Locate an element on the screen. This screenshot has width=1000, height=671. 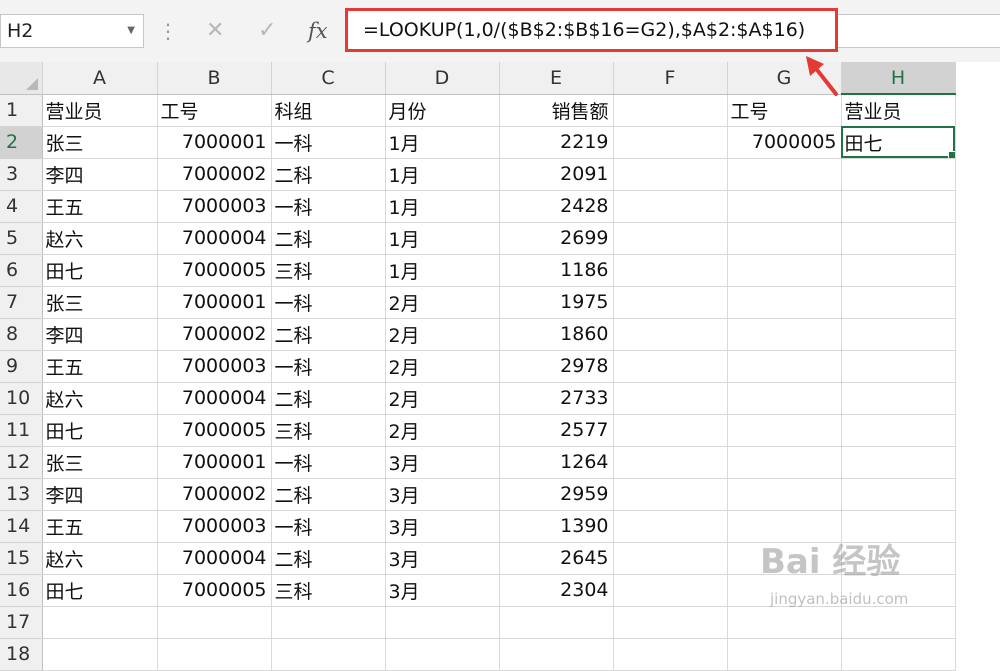
cell-a3: 李四 is located at coordinates (100, 174).